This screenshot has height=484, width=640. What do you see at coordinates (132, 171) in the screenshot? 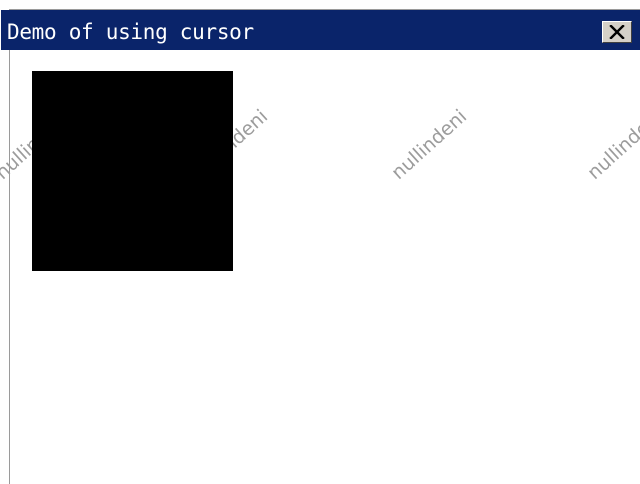
I see `cursor-square-overlay` at bounding box center [132, 171].